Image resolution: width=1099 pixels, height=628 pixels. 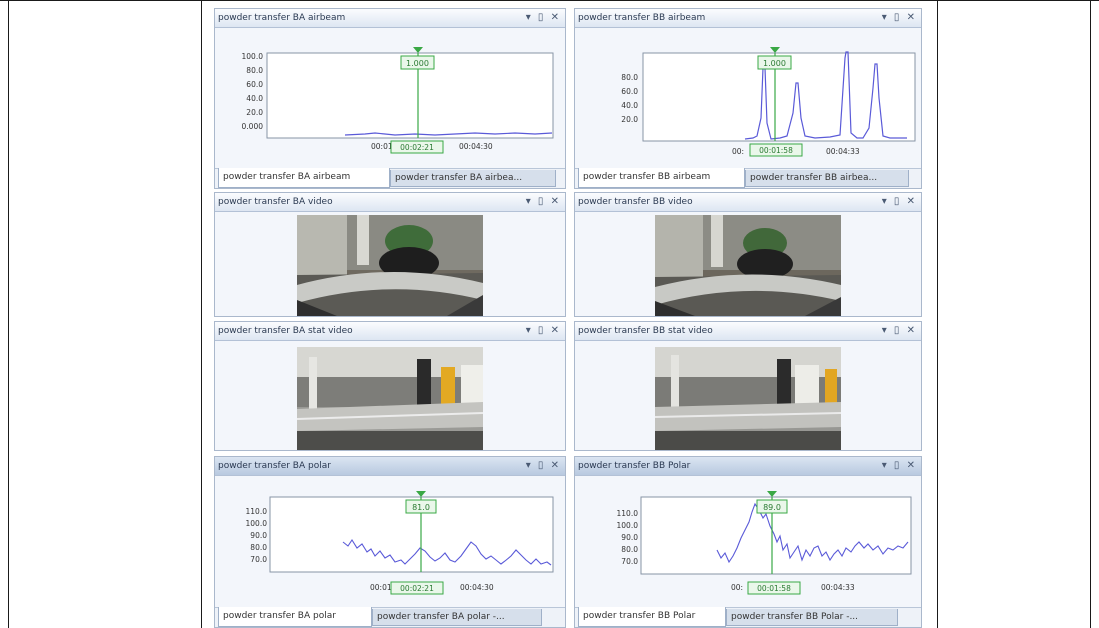 What do you see at coordinates (254, 98) in the screenshot?
I see `y-tick-label: 40.0` at bounding box center [254, 98].